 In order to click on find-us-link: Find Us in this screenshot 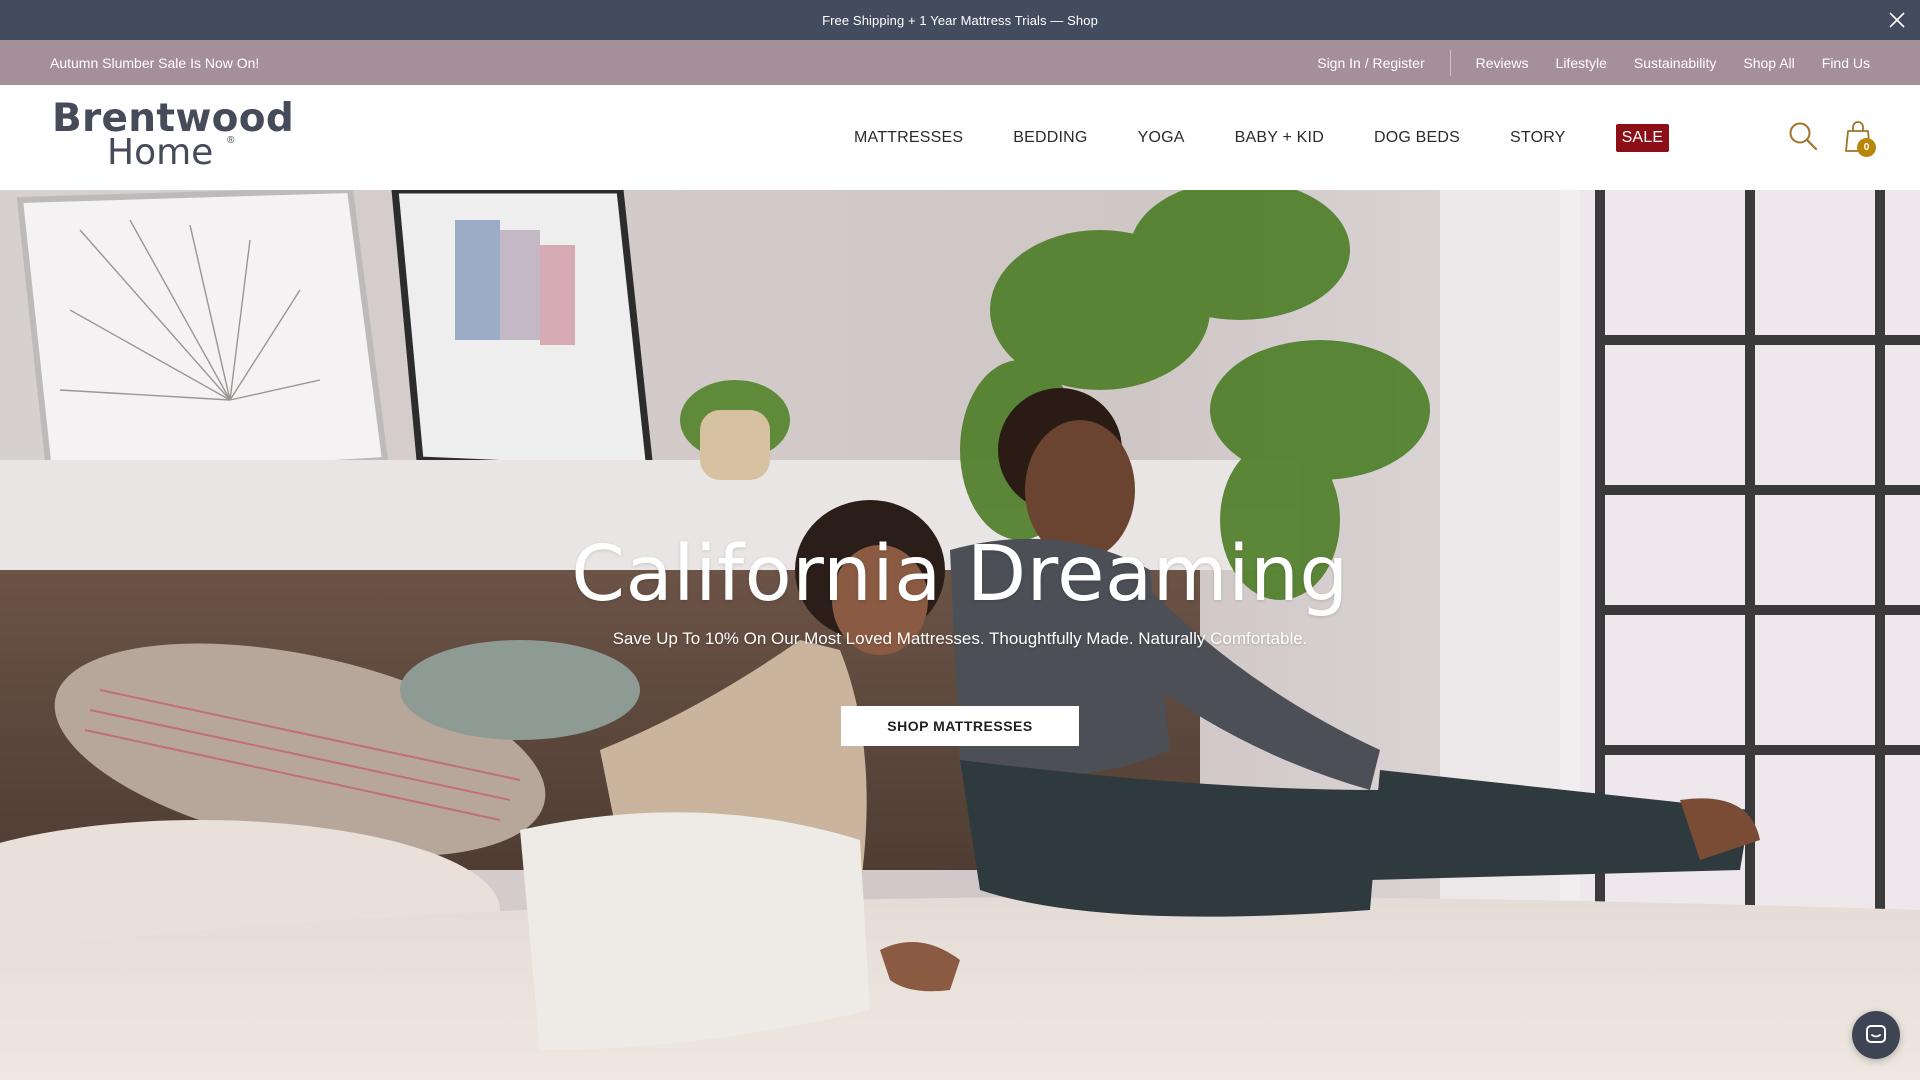, I will do `click(1846, 63)`.